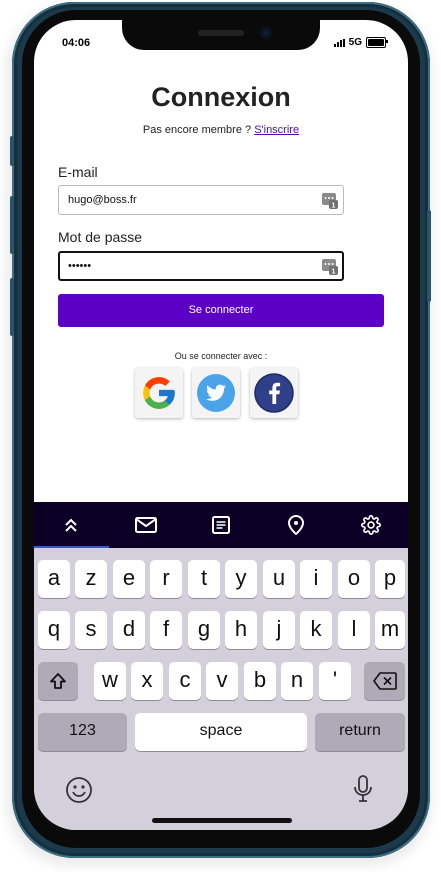  What do you see at coordinates (147, 681) in the screenshot?
I see `key-x: x` at bounding box center [147, 681].